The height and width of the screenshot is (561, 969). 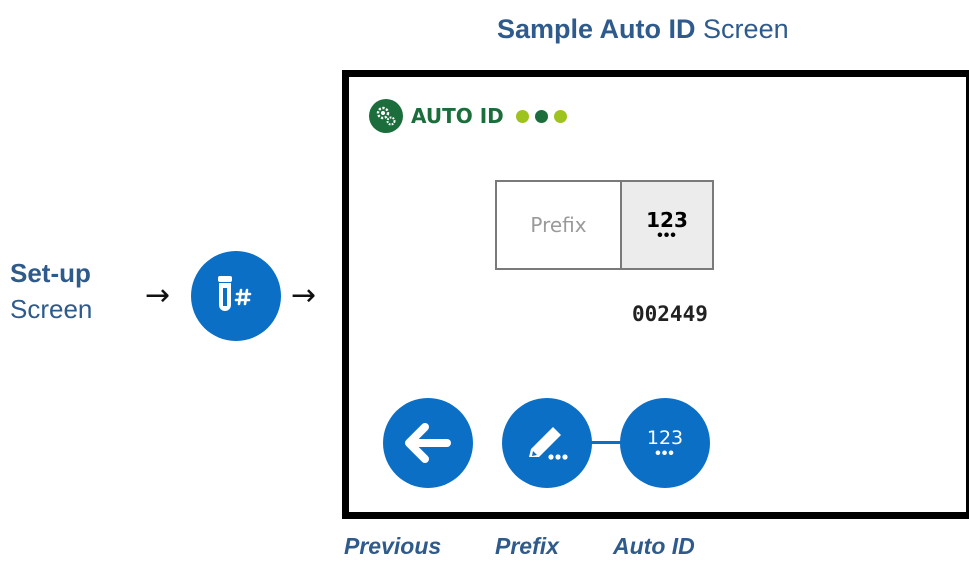 I want to click on setup-screen-label: Set-up Screen, so click(x=51, y=291).